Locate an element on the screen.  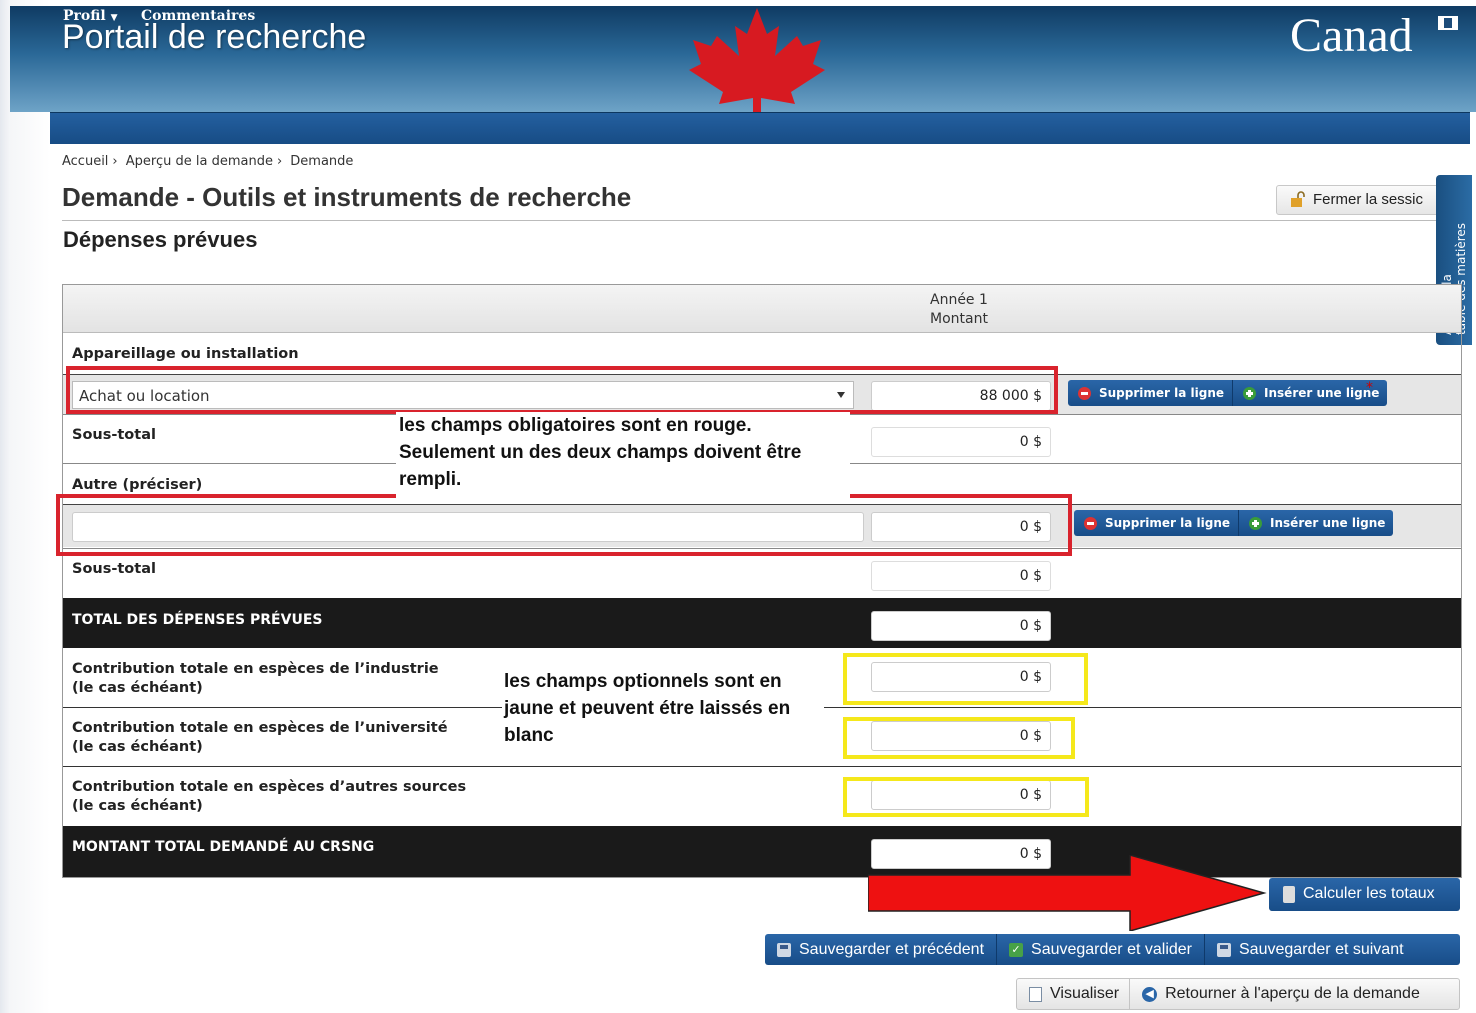
red-arrow-icon is located at coordinates (1067, 893).